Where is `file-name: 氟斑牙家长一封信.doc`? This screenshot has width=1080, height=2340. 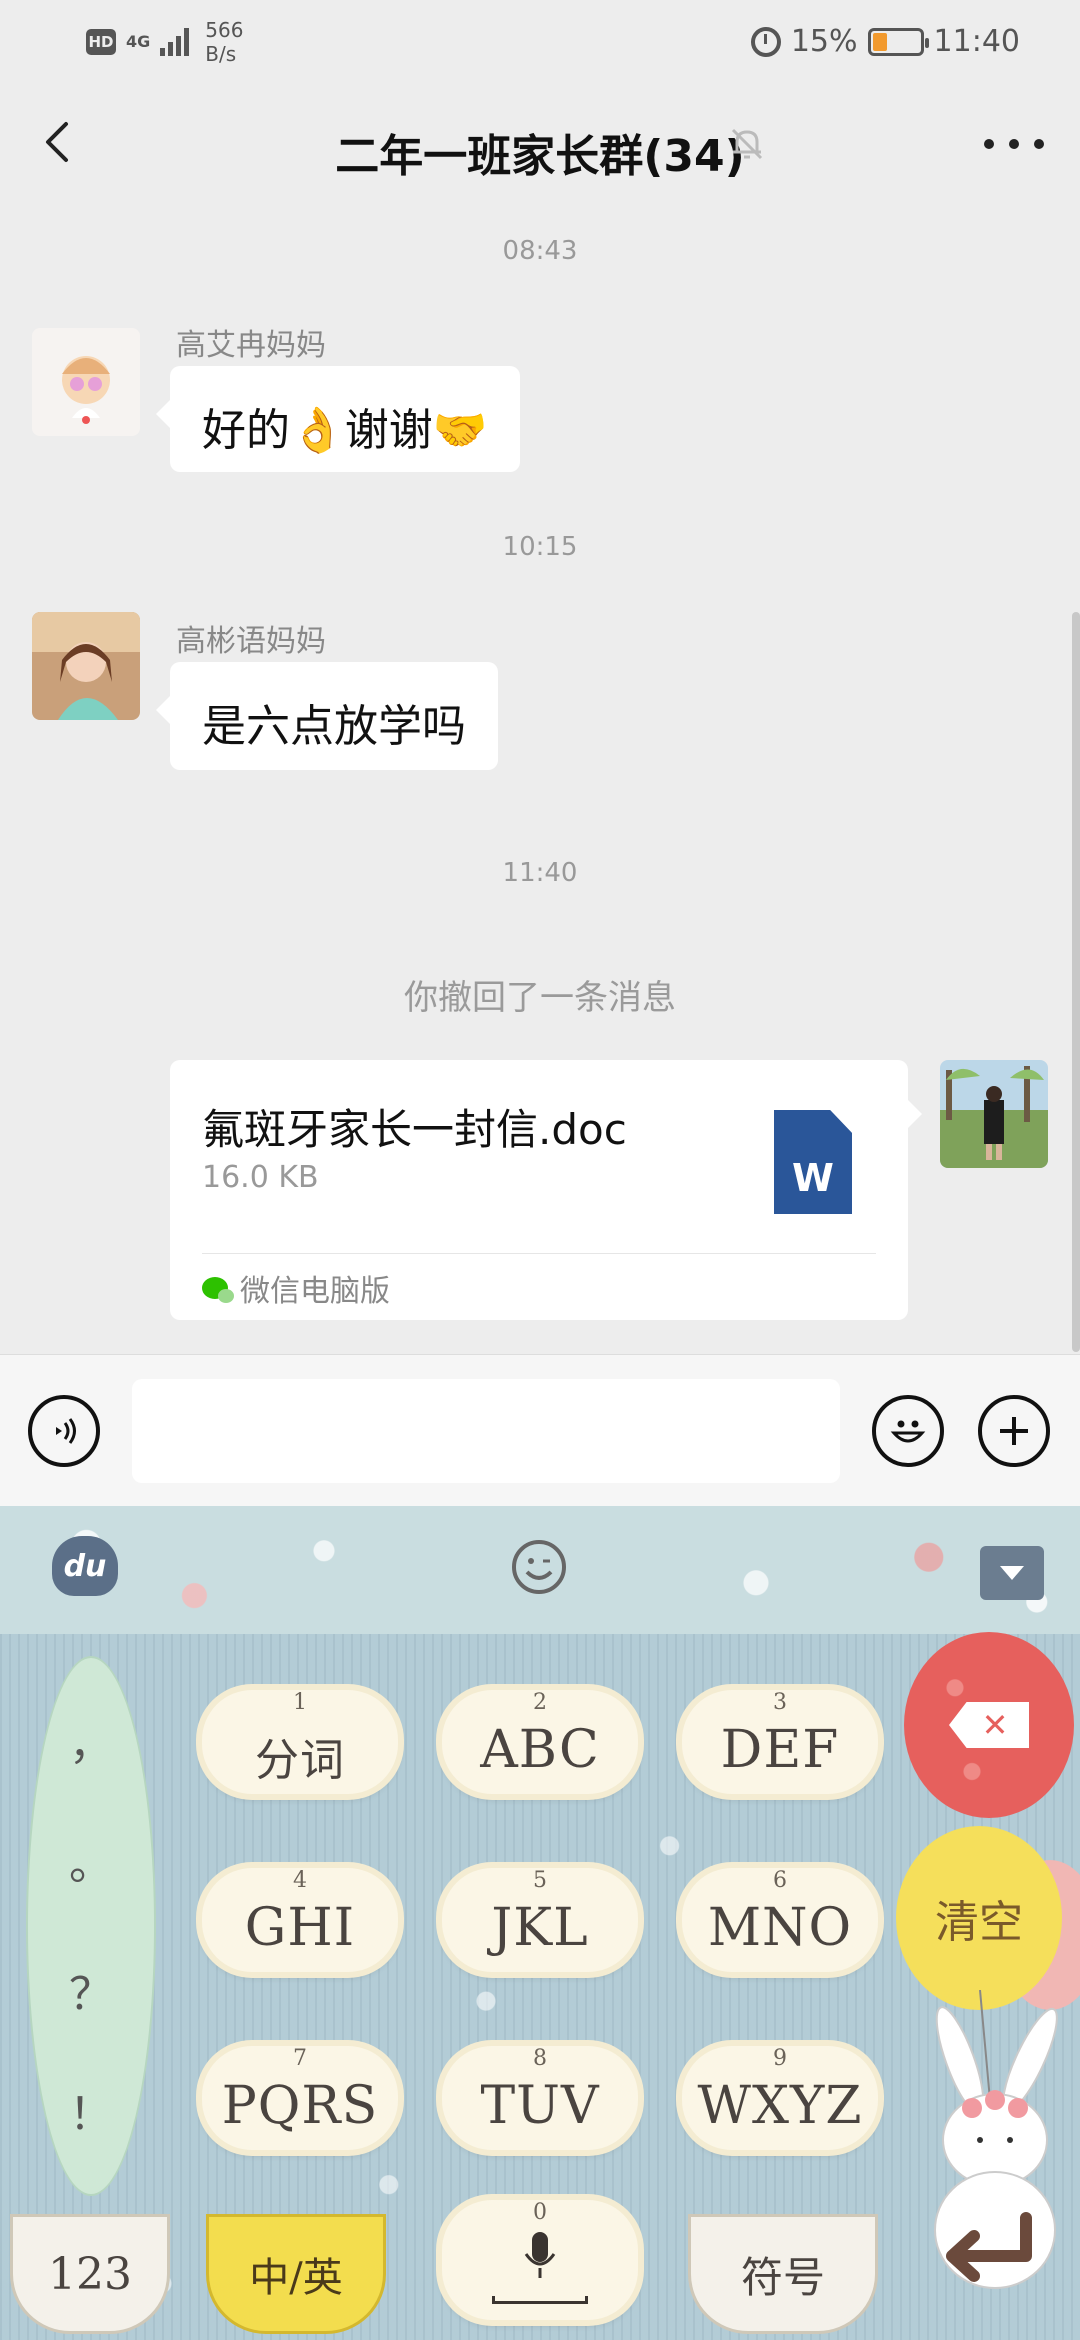 file-name: 氟斑牙家长一封信.doc is located at coordinates (414, 1129).